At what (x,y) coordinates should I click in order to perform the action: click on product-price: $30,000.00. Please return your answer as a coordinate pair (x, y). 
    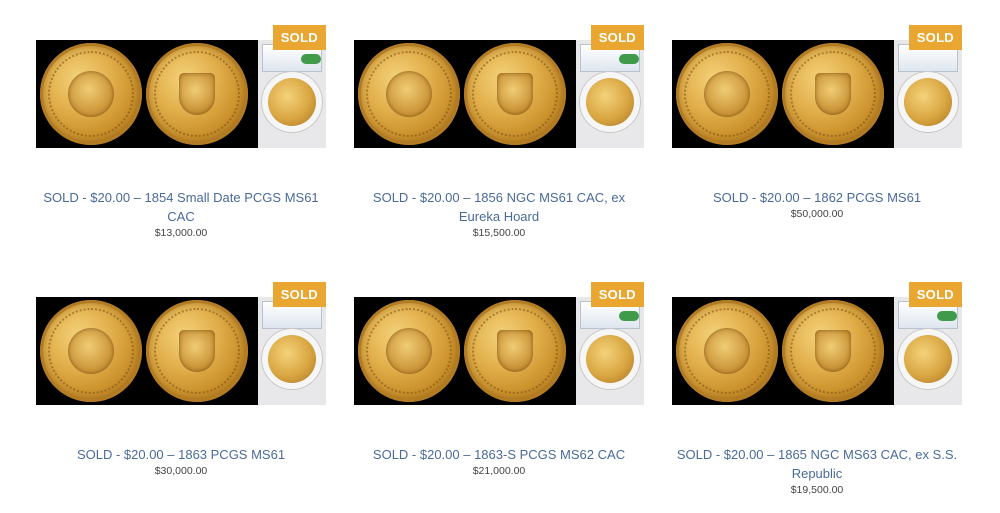
    Looking at the image, I should click on (181, 471).